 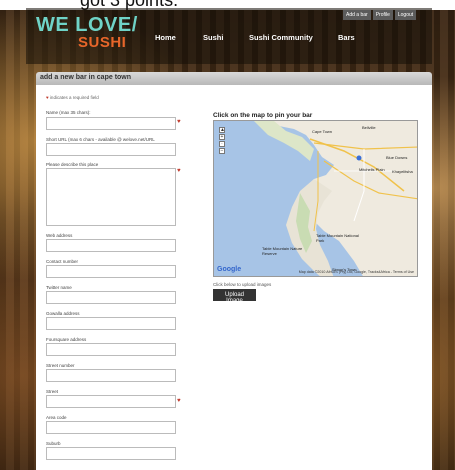 I want to click on gowalla-input, so click(x=111, y=323).